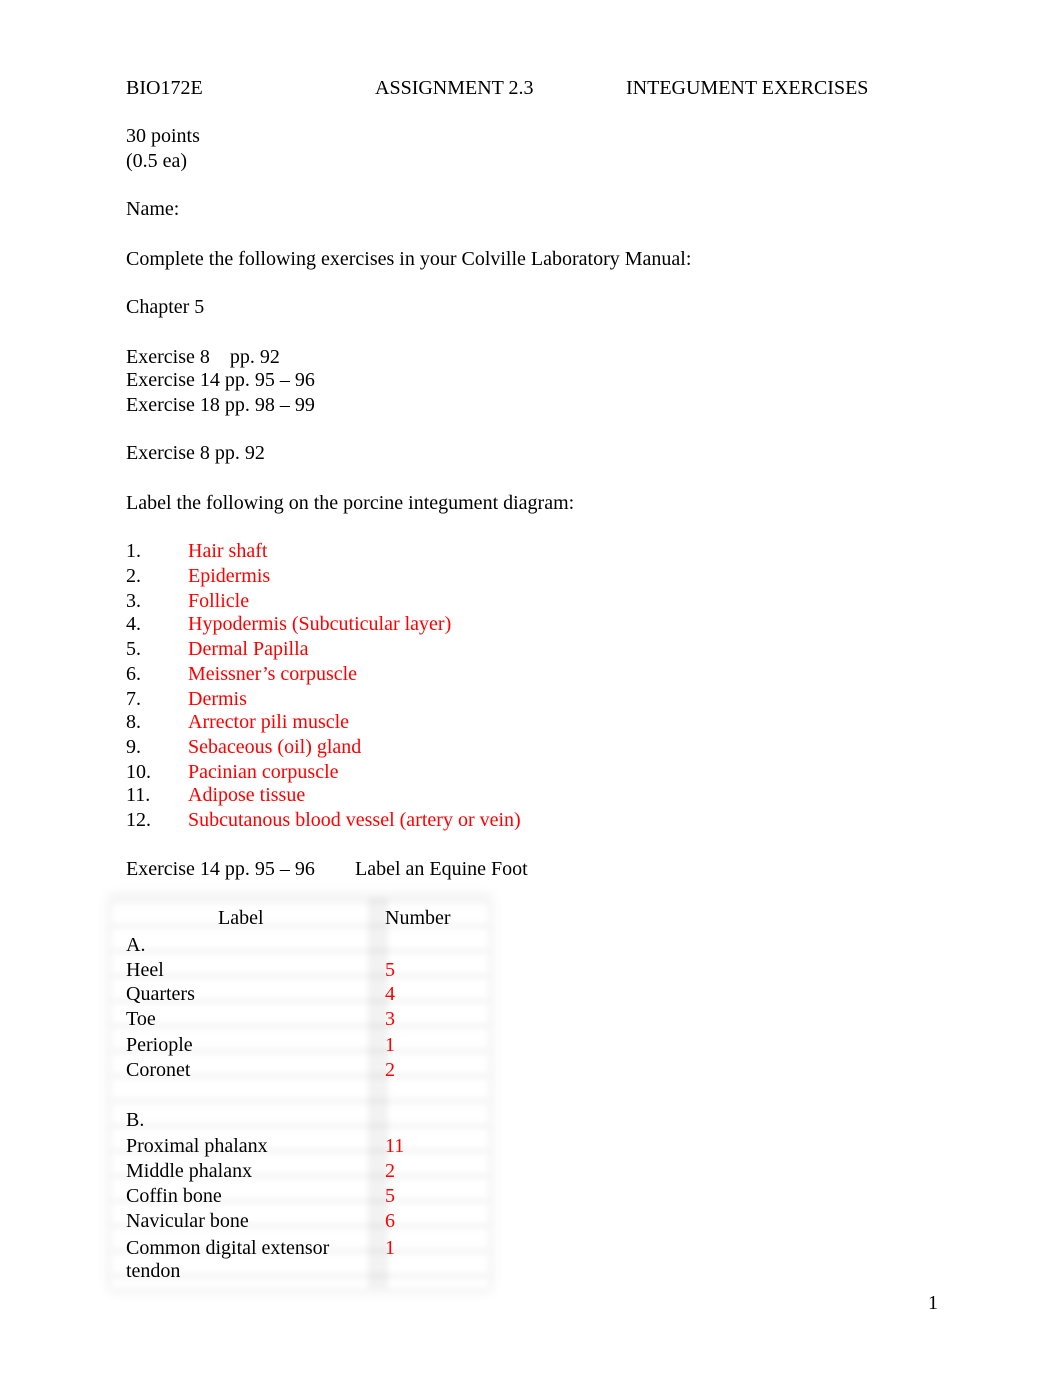 This screenshot has height=1377, width=1062. What do you see at coordinates (138, 795) in the screenshot?
I see `list-number: 11.` at bounding box center [138, 795].